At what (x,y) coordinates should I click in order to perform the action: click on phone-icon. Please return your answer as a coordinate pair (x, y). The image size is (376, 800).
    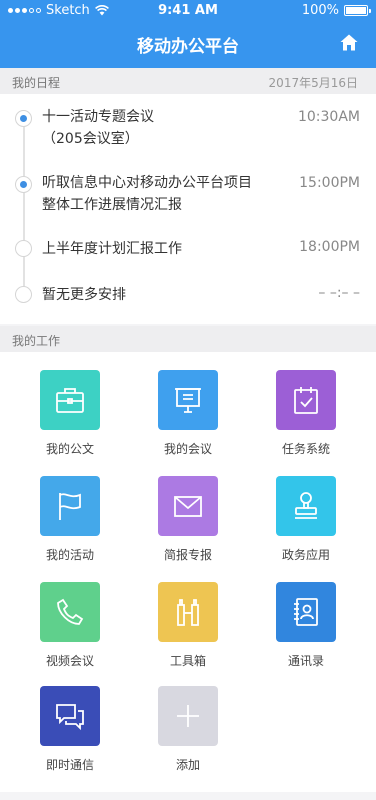
    Looking at the image, I should click on (70, 611).